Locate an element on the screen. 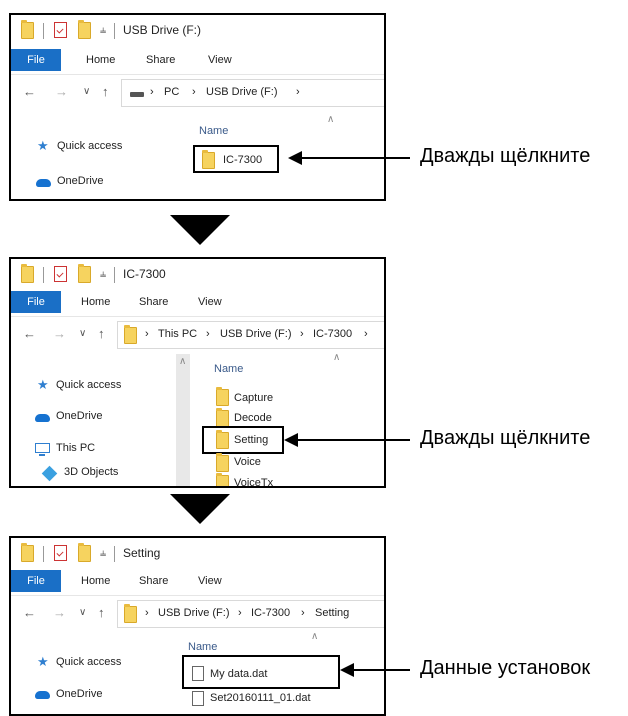 The image size is (628, 716). breadcrumb-this-pc: This PC is located at coordinates (177, 334).